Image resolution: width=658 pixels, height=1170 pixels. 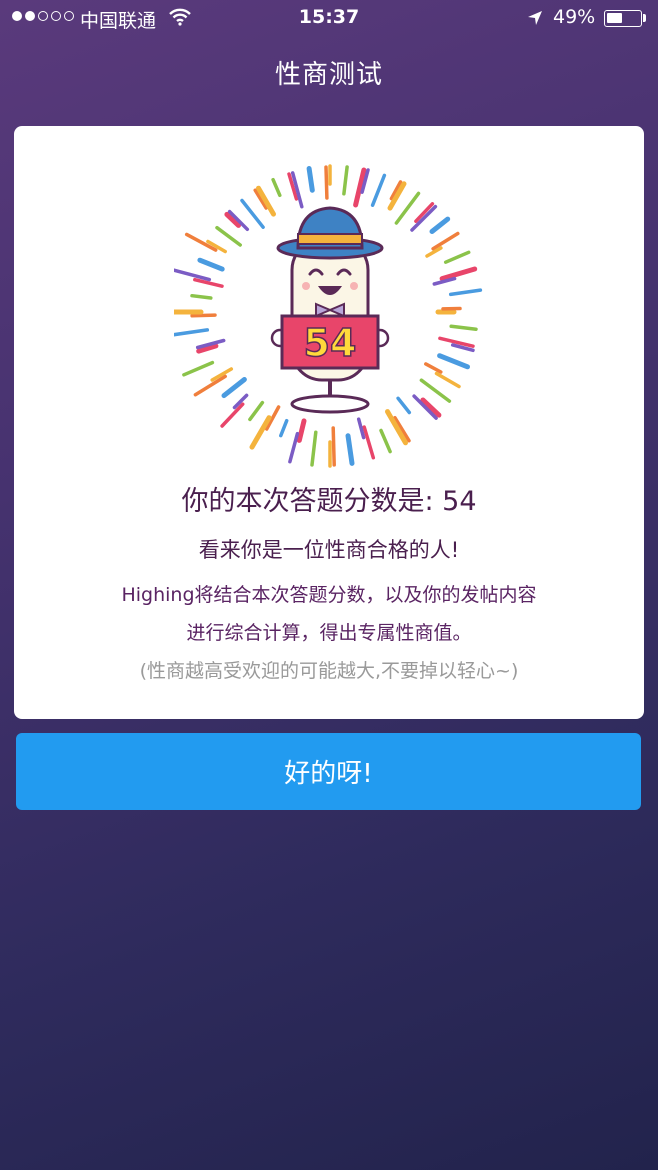 I want to click on battery-tip, so click(x=644, y=18).